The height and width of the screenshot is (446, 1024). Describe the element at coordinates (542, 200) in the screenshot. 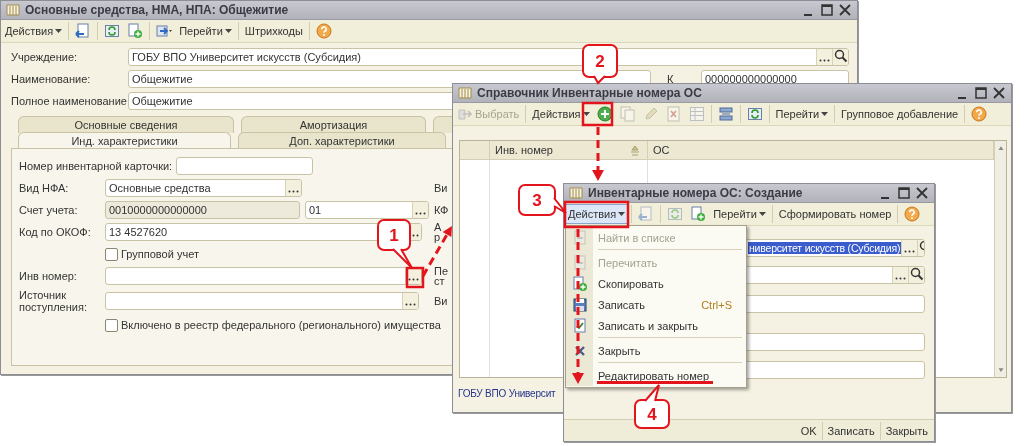

I see `callout-tooltip: 3` at that location.